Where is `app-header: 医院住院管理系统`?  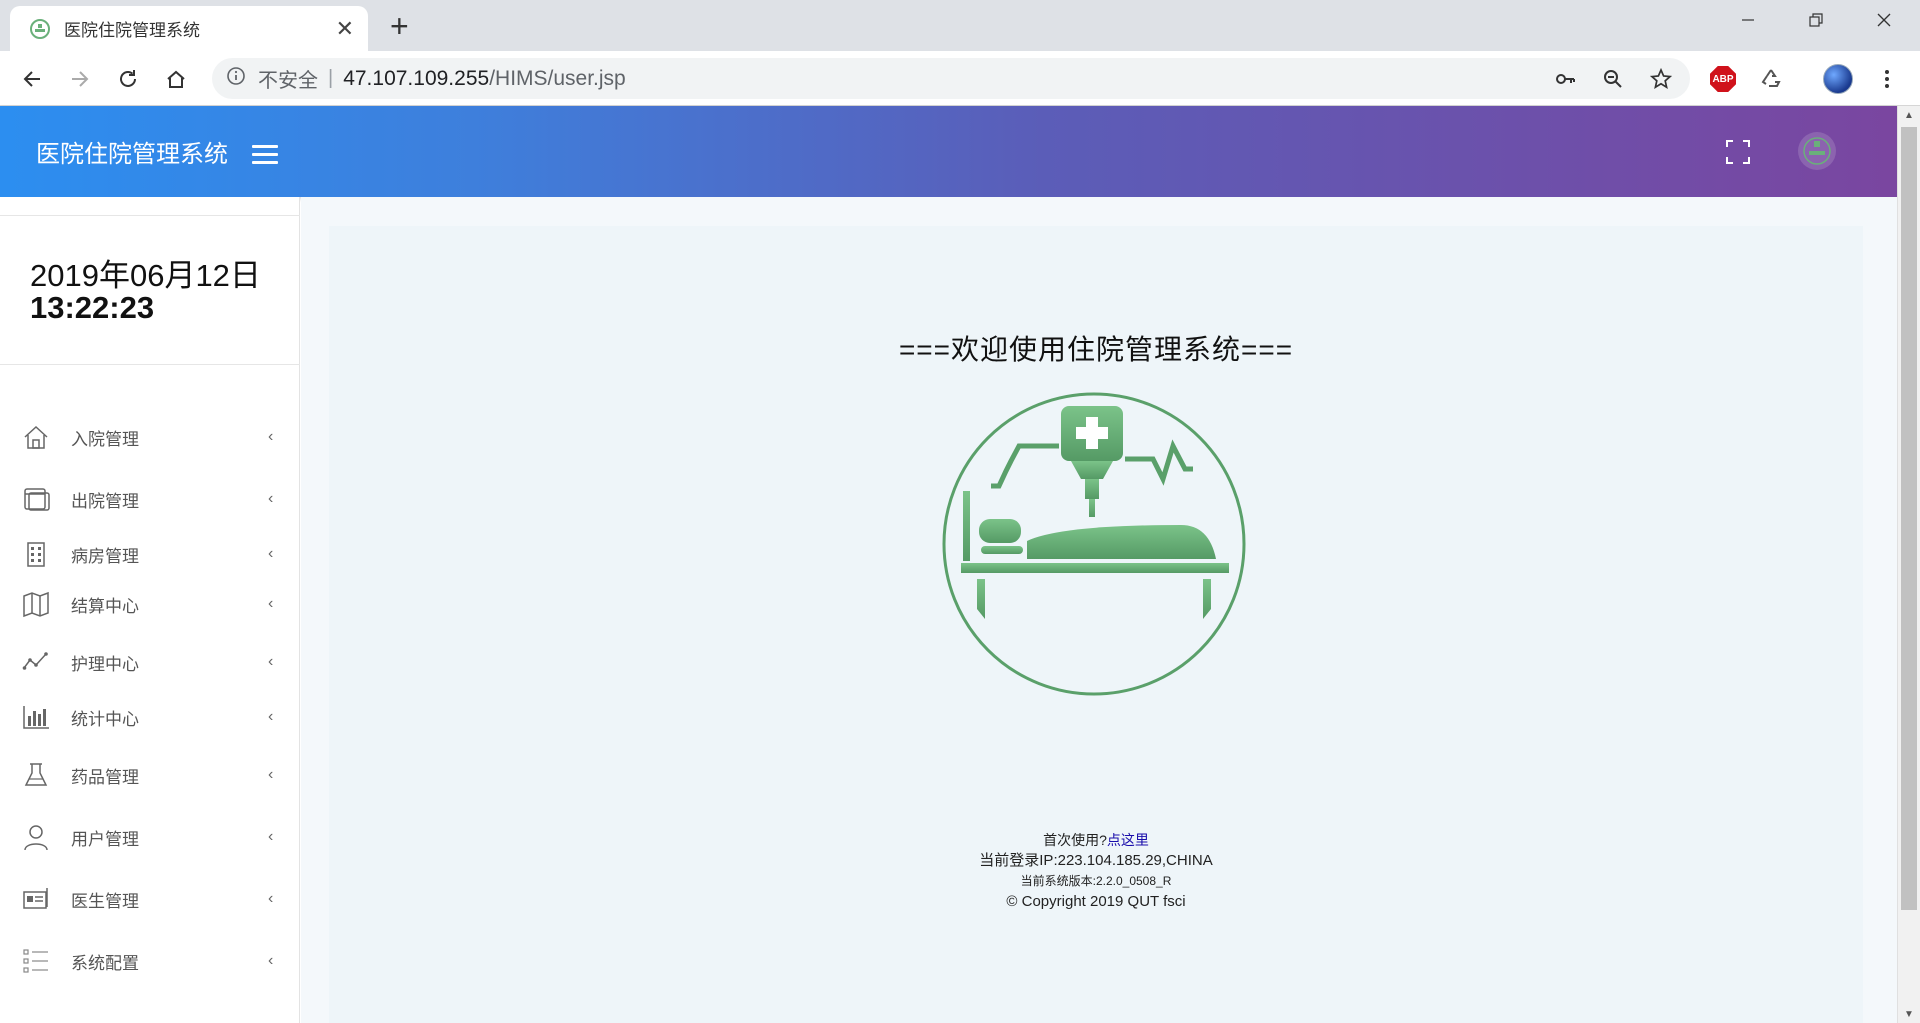
app-header: 医院住院管理系统 is located at coordinates (948, 151).